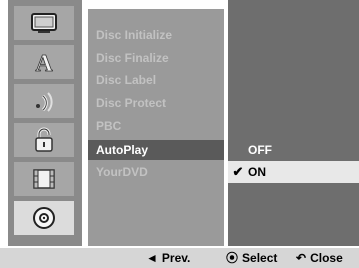 This screenshot has height=268, width=359. I want to click on prev-hint: ◄ Prev., so click(168, 258).